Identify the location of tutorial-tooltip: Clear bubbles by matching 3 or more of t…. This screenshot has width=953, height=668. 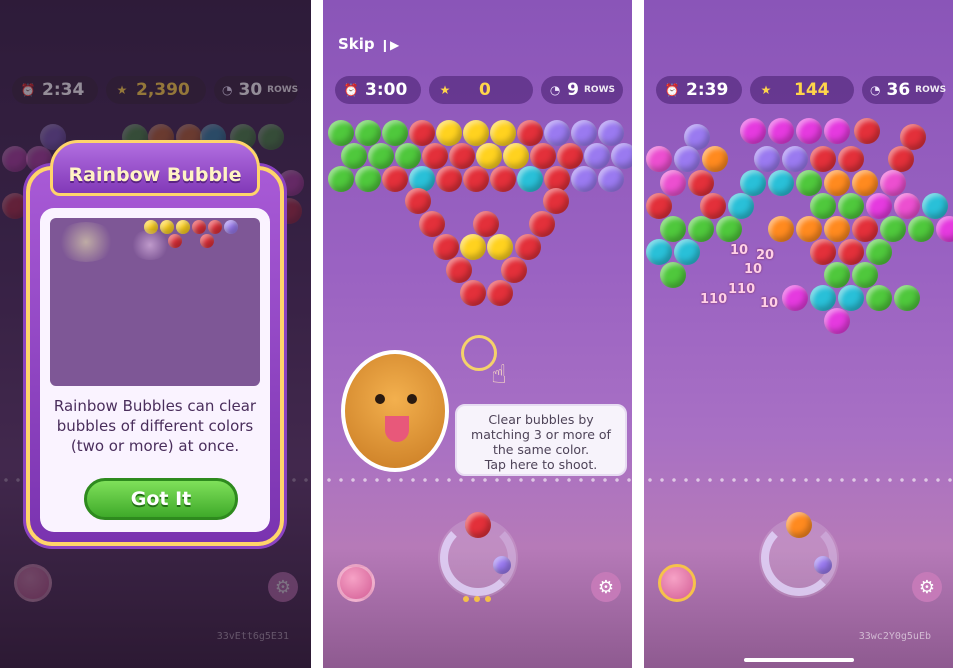
(541, 440).